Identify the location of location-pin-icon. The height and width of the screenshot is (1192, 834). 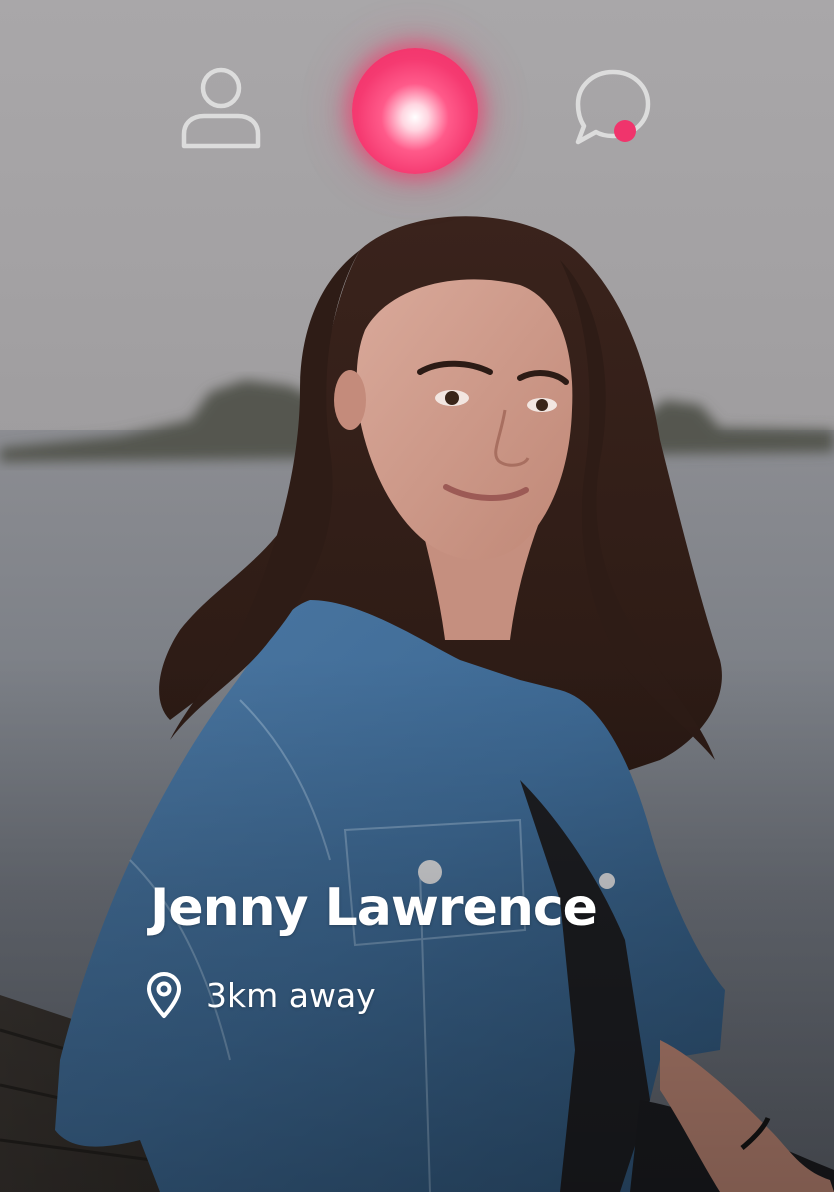
(164, 995).